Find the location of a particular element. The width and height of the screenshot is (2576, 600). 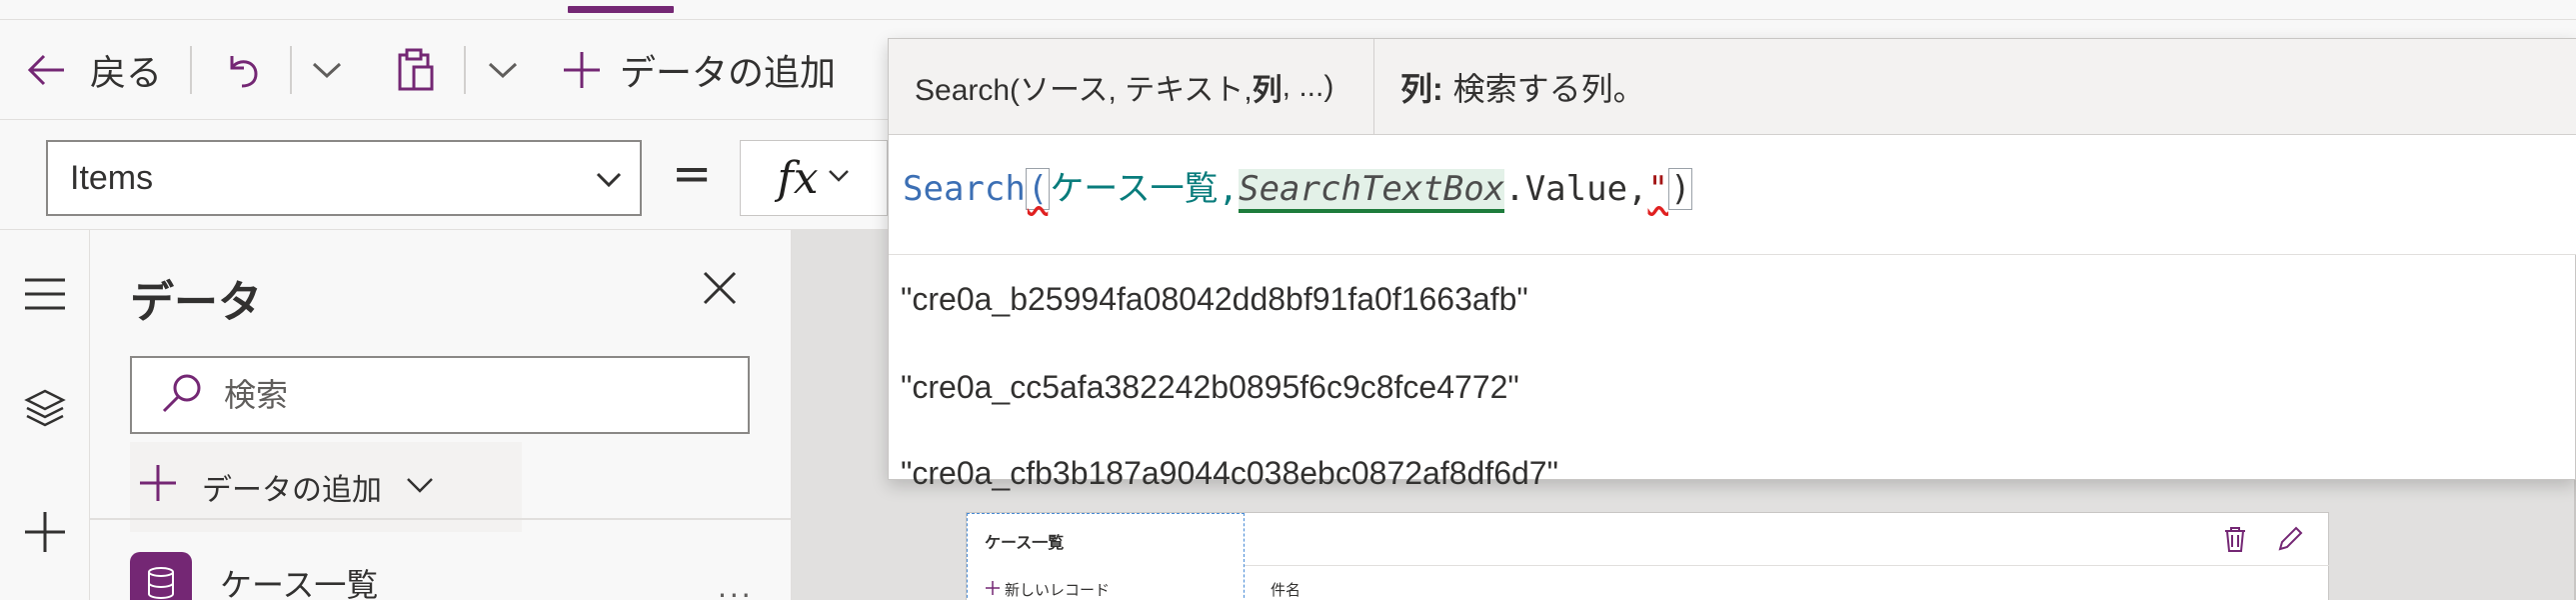

formula-close-paren: ) is located at coordinates (1681, 189).